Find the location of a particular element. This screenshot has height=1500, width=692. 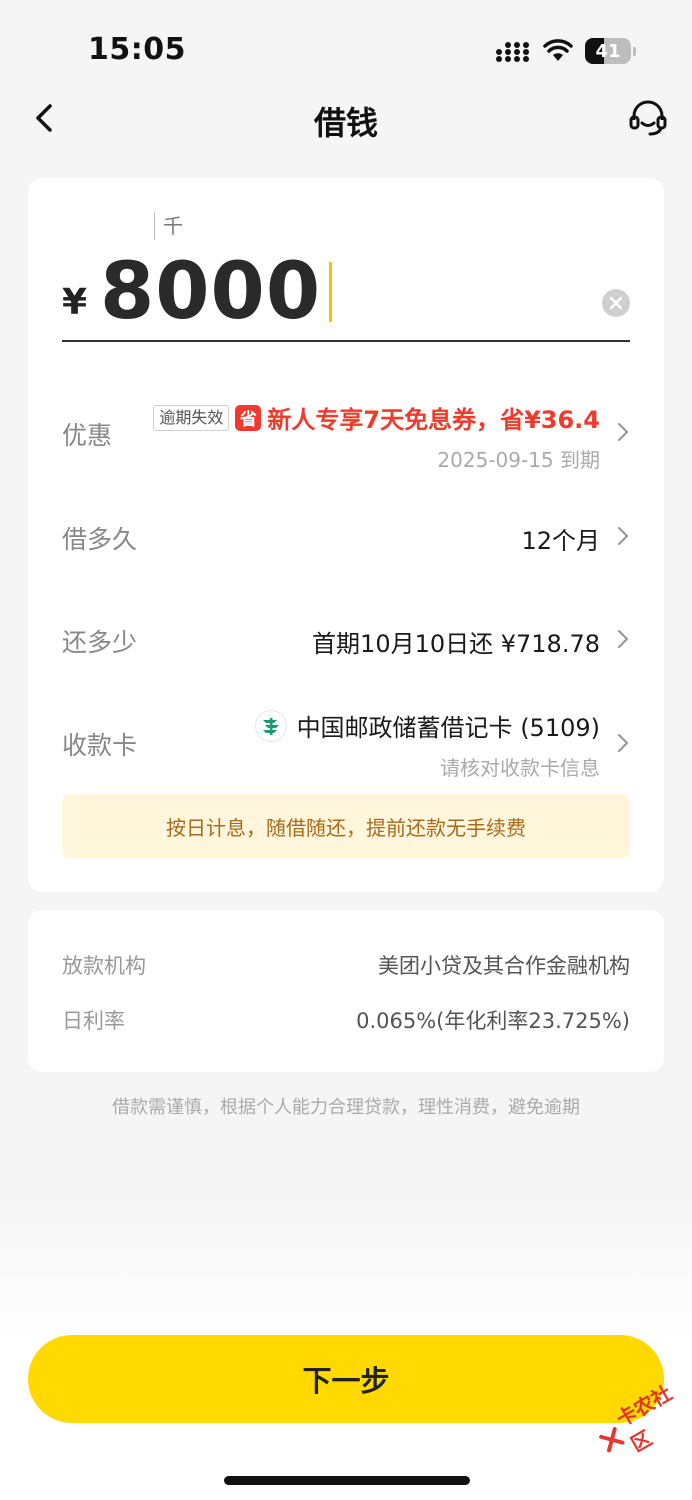

receiving-card-label: 收款卡 is located at coordinates (100, 745).